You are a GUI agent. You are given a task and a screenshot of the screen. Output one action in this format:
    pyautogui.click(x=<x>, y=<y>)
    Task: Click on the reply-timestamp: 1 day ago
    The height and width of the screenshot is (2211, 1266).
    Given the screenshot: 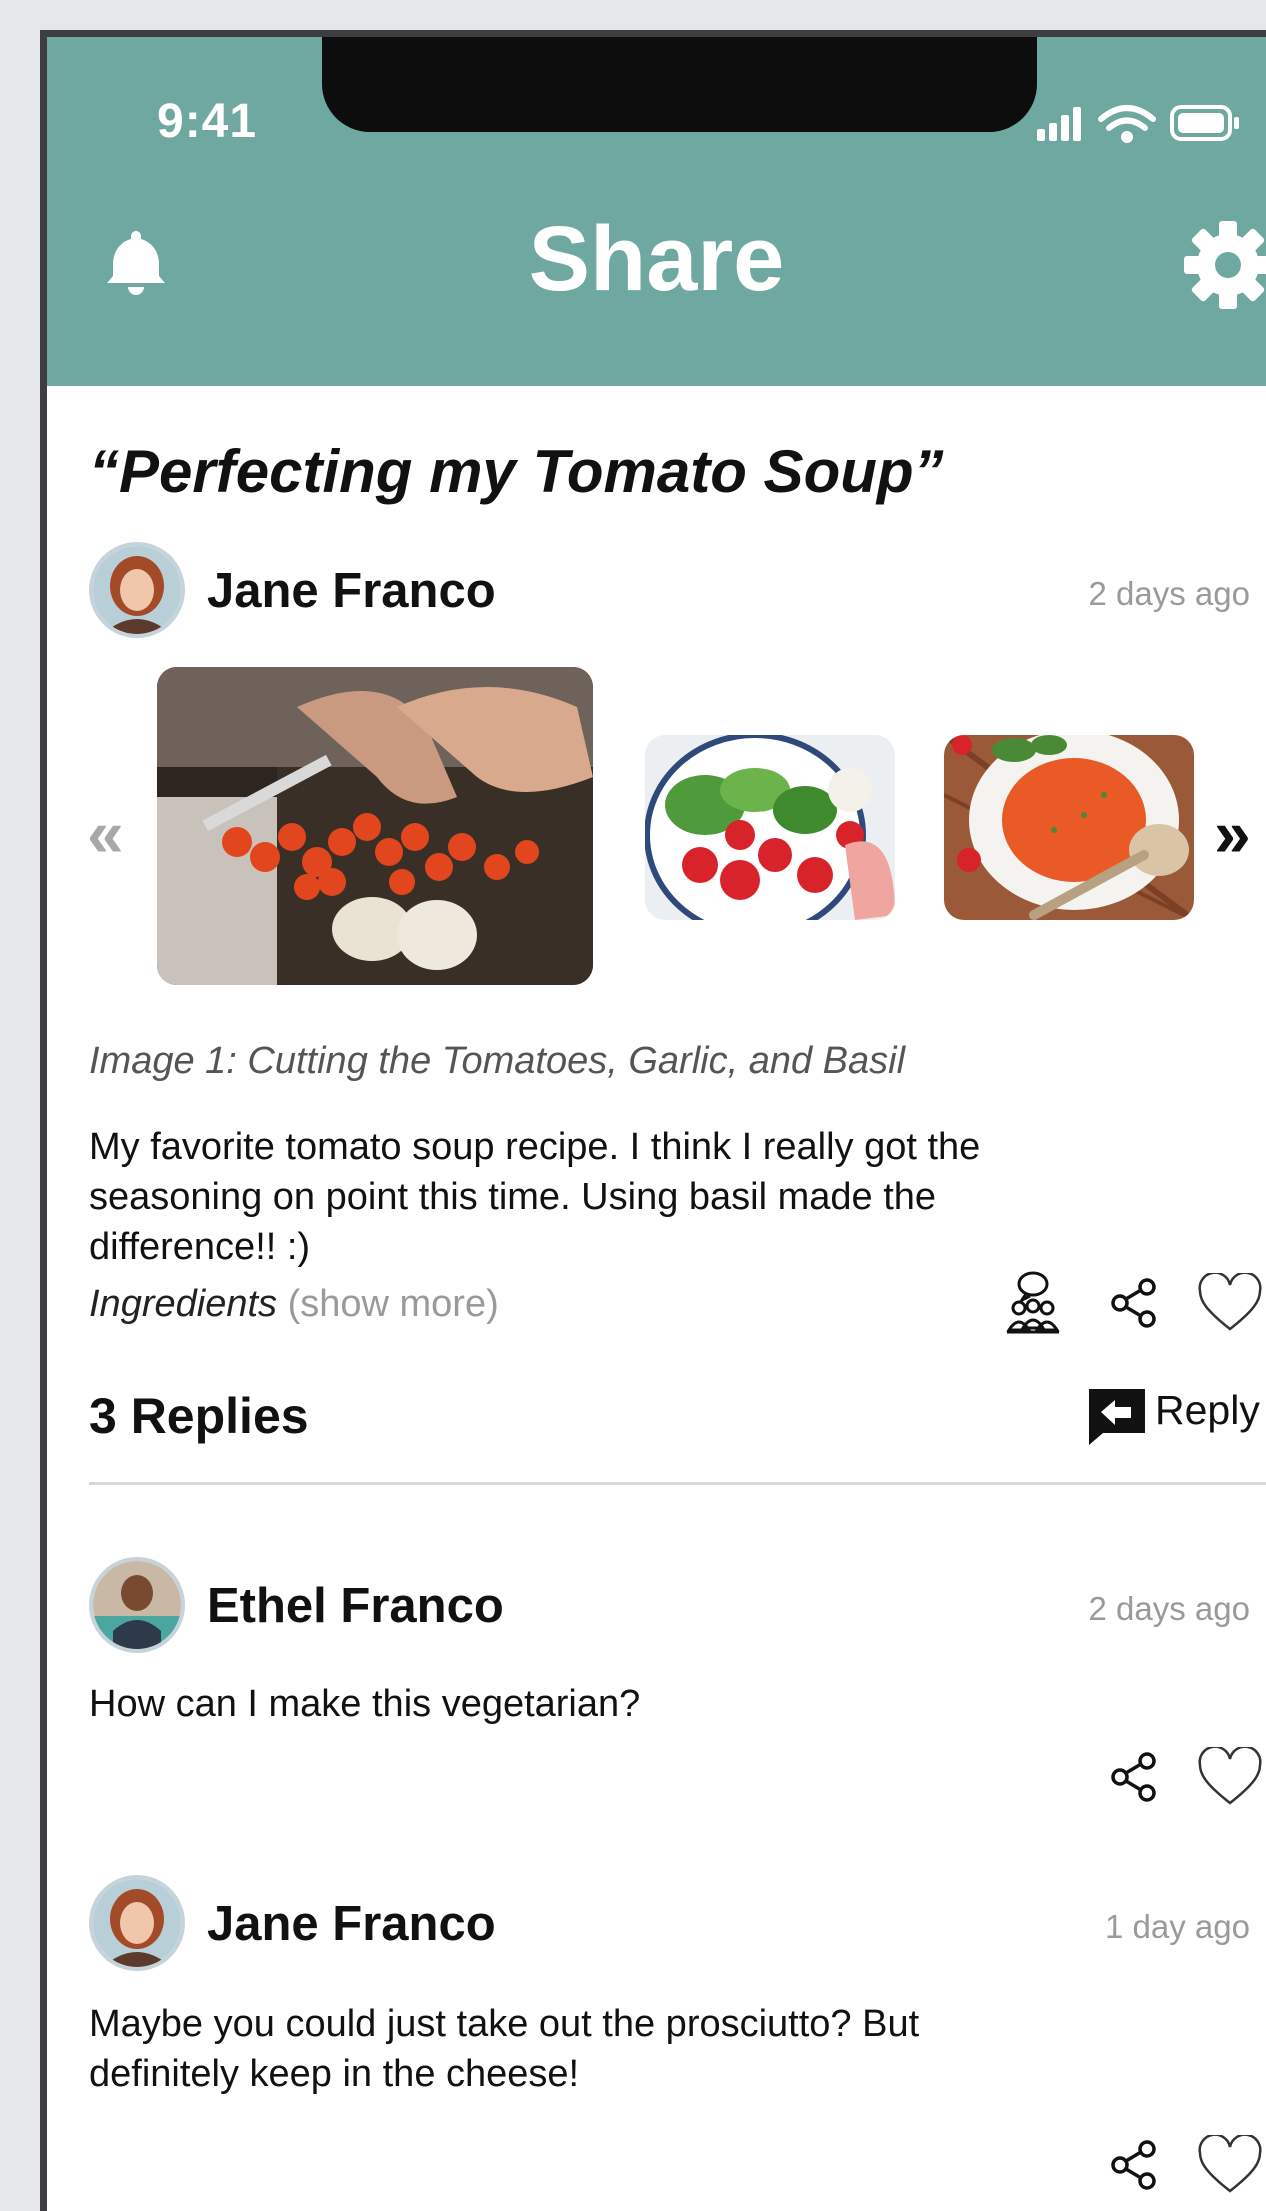 What is the action you would take?
    pyautogui.click(x=1177, y=1926)
    